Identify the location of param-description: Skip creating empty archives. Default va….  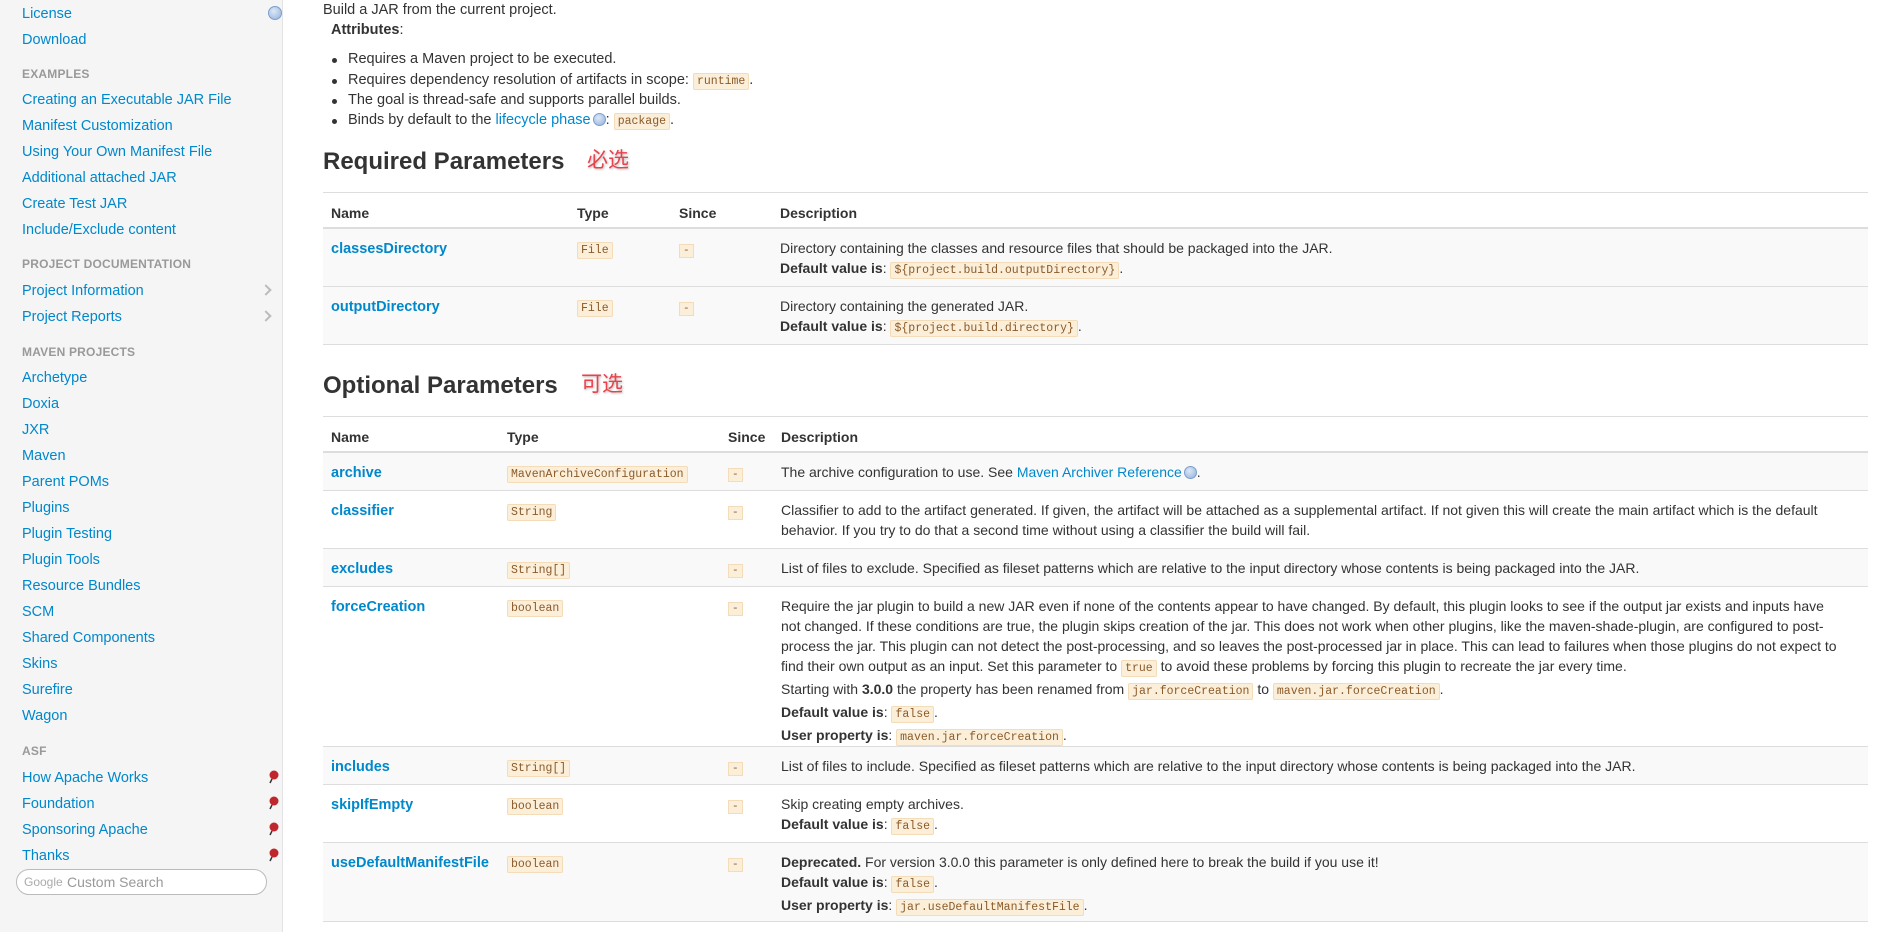
(872, 815).